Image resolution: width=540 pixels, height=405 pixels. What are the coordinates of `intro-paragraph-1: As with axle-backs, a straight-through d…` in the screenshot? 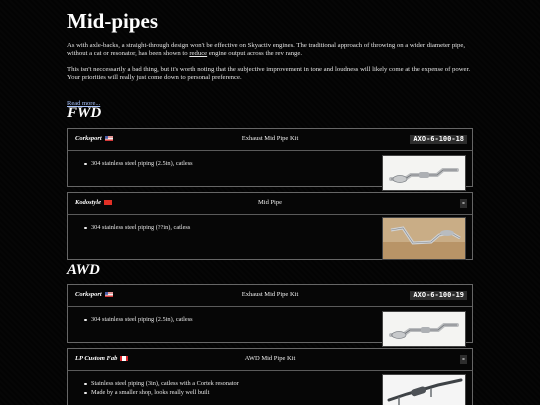 It's located at (266, 50).